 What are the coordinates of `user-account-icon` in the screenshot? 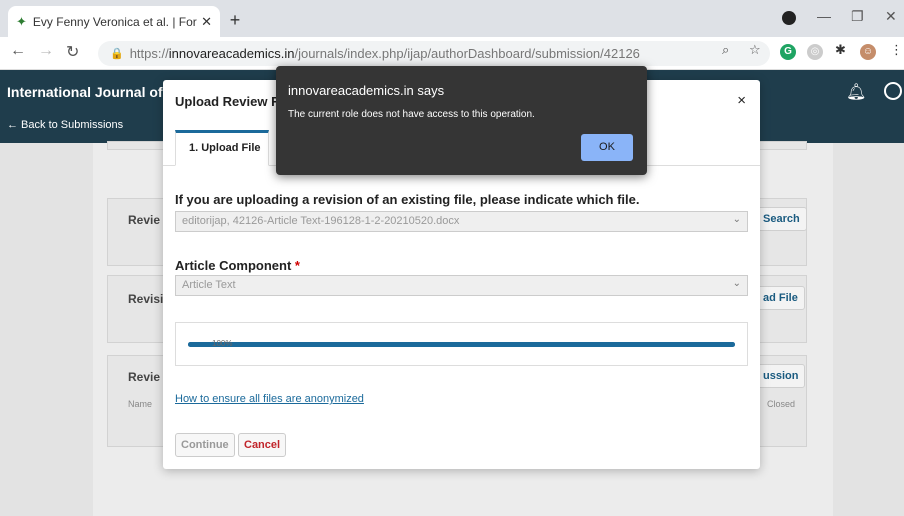 It's located at (893, 91).